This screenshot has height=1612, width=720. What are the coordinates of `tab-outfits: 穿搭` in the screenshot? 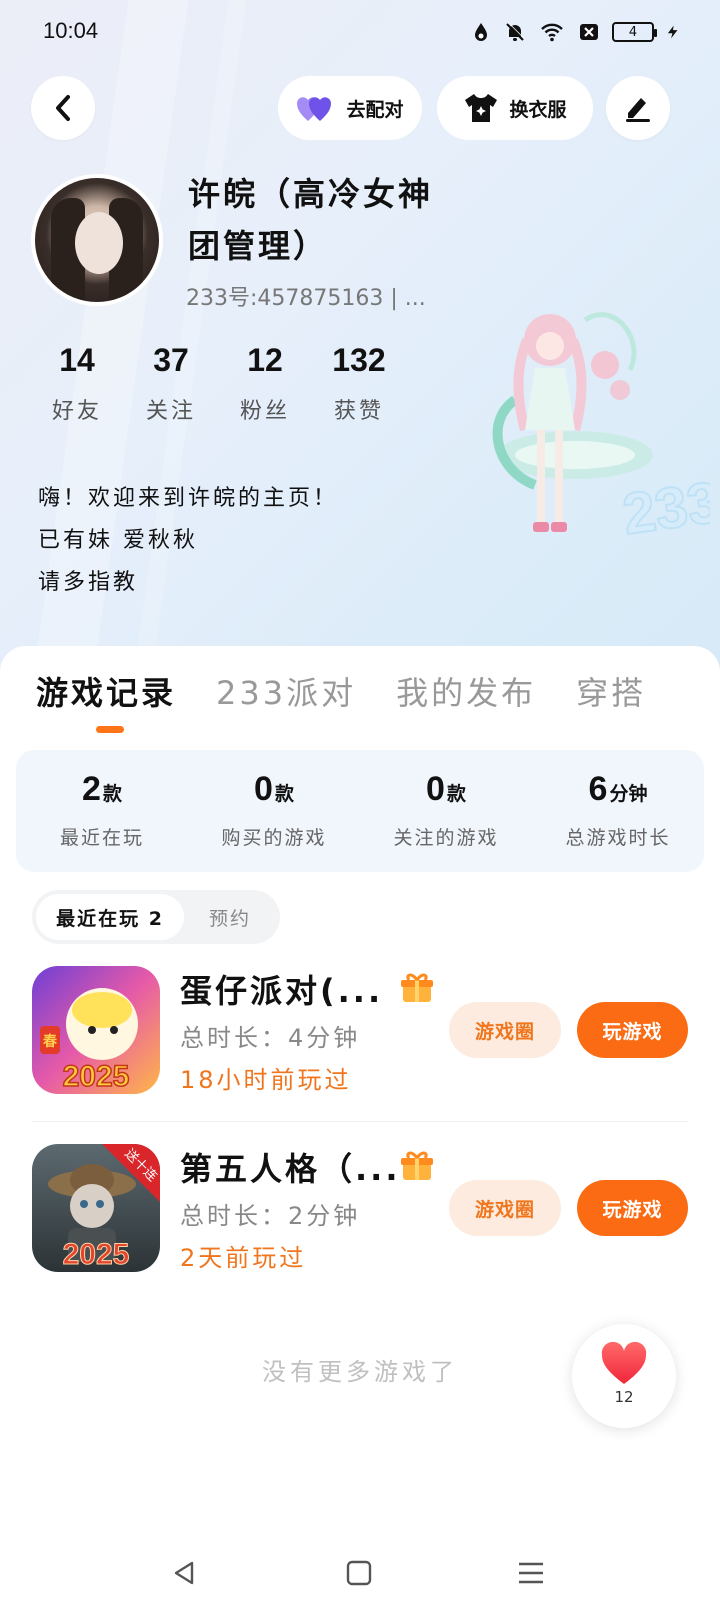 It's located at (611, 691).